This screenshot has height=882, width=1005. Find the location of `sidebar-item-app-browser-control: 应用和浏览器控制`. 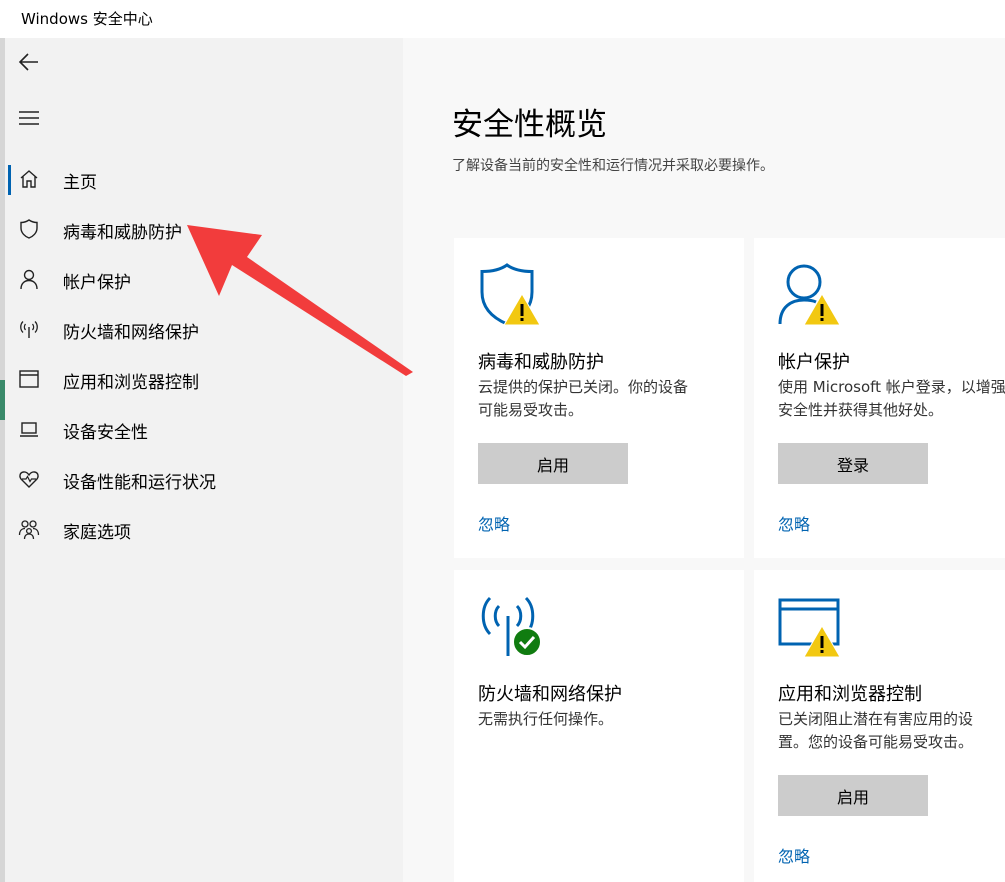

sidebar-item-app-browser-control: 应用和浏览器控制 is located at coordinates (204, 380).